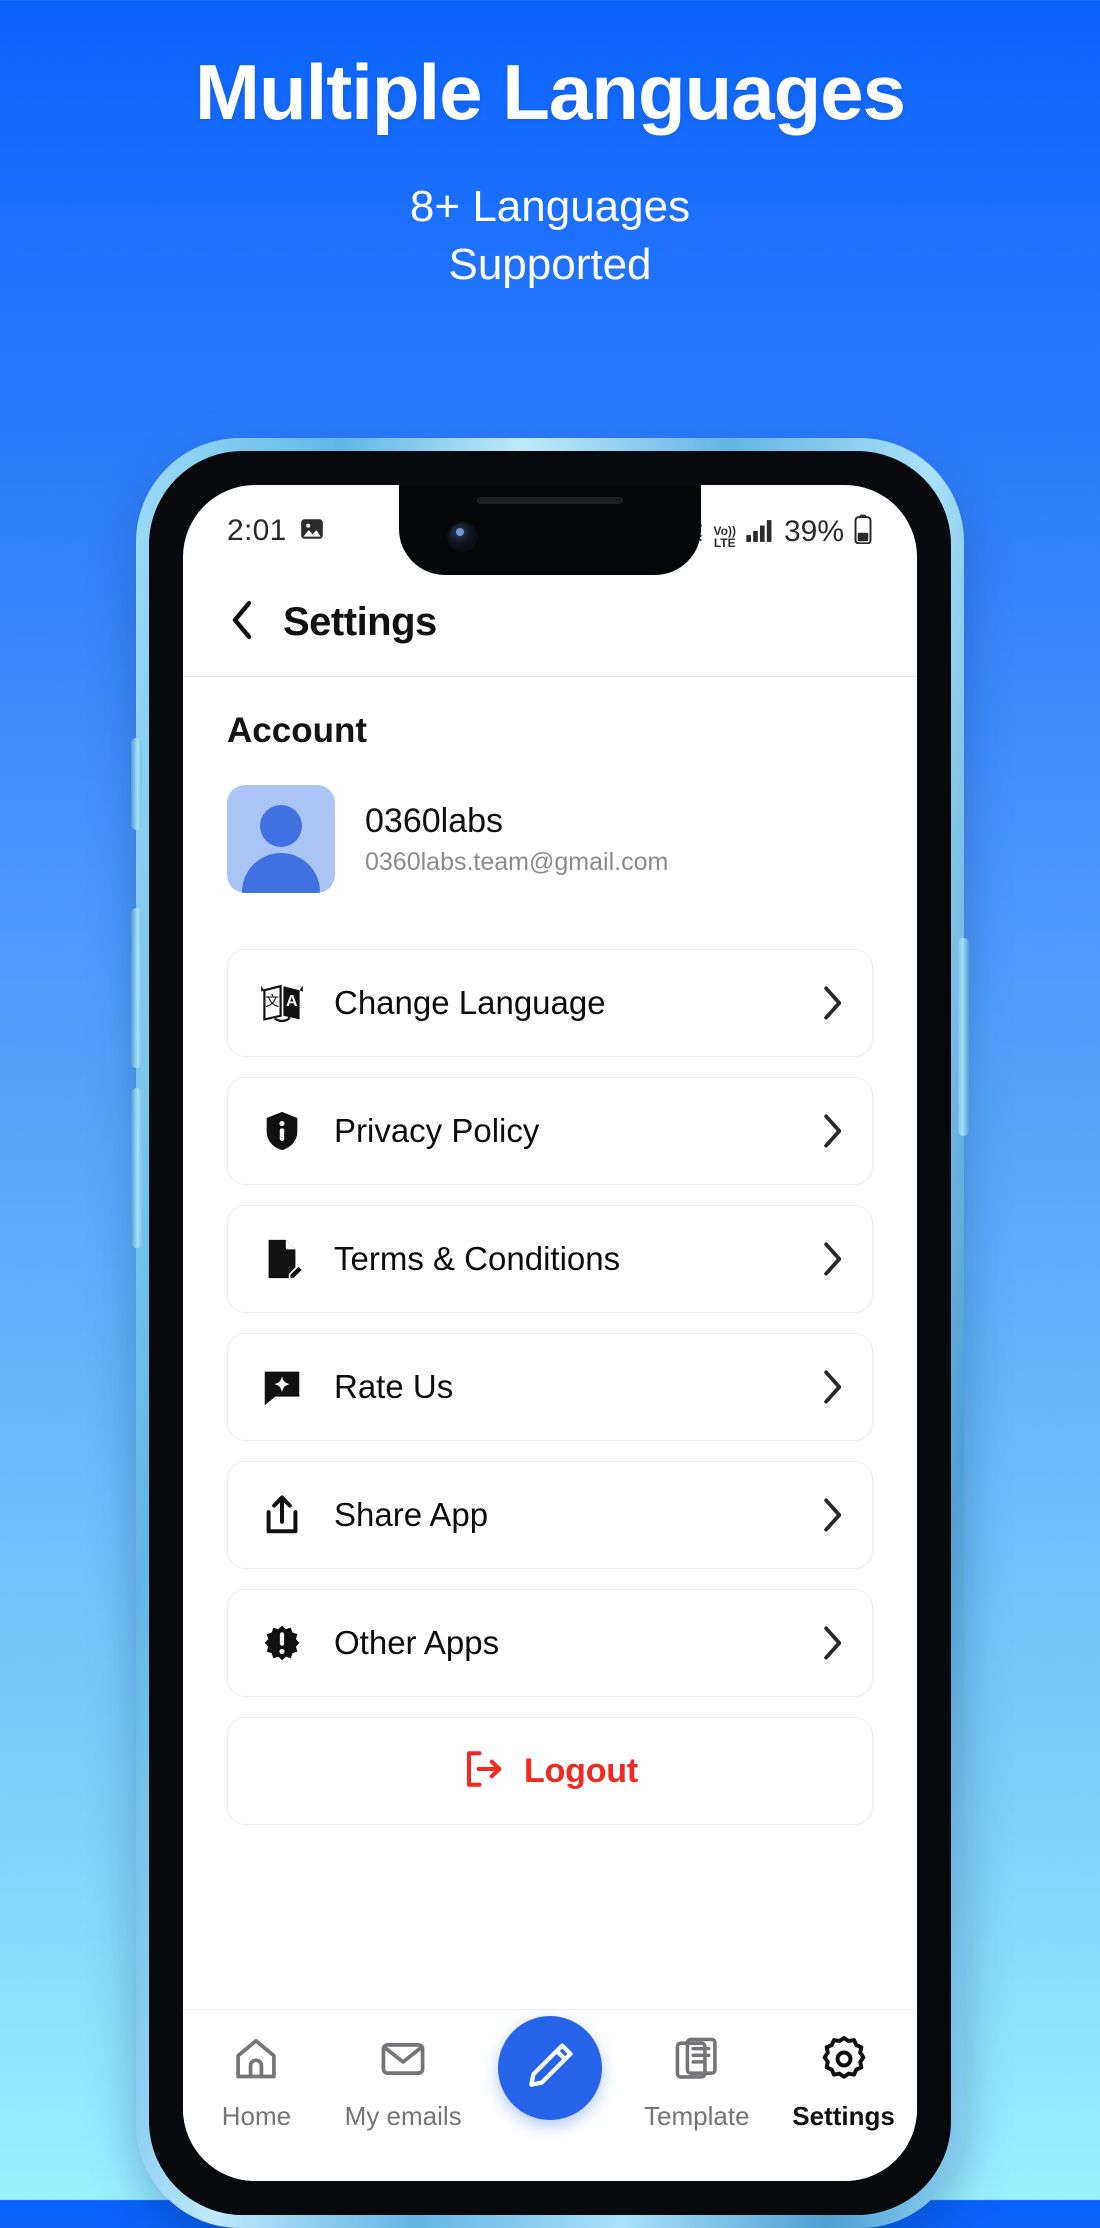 The height and width of the screenshot is (2228, 1100). I want to click on menu-item-label: Change Language, so click(470, 1002).